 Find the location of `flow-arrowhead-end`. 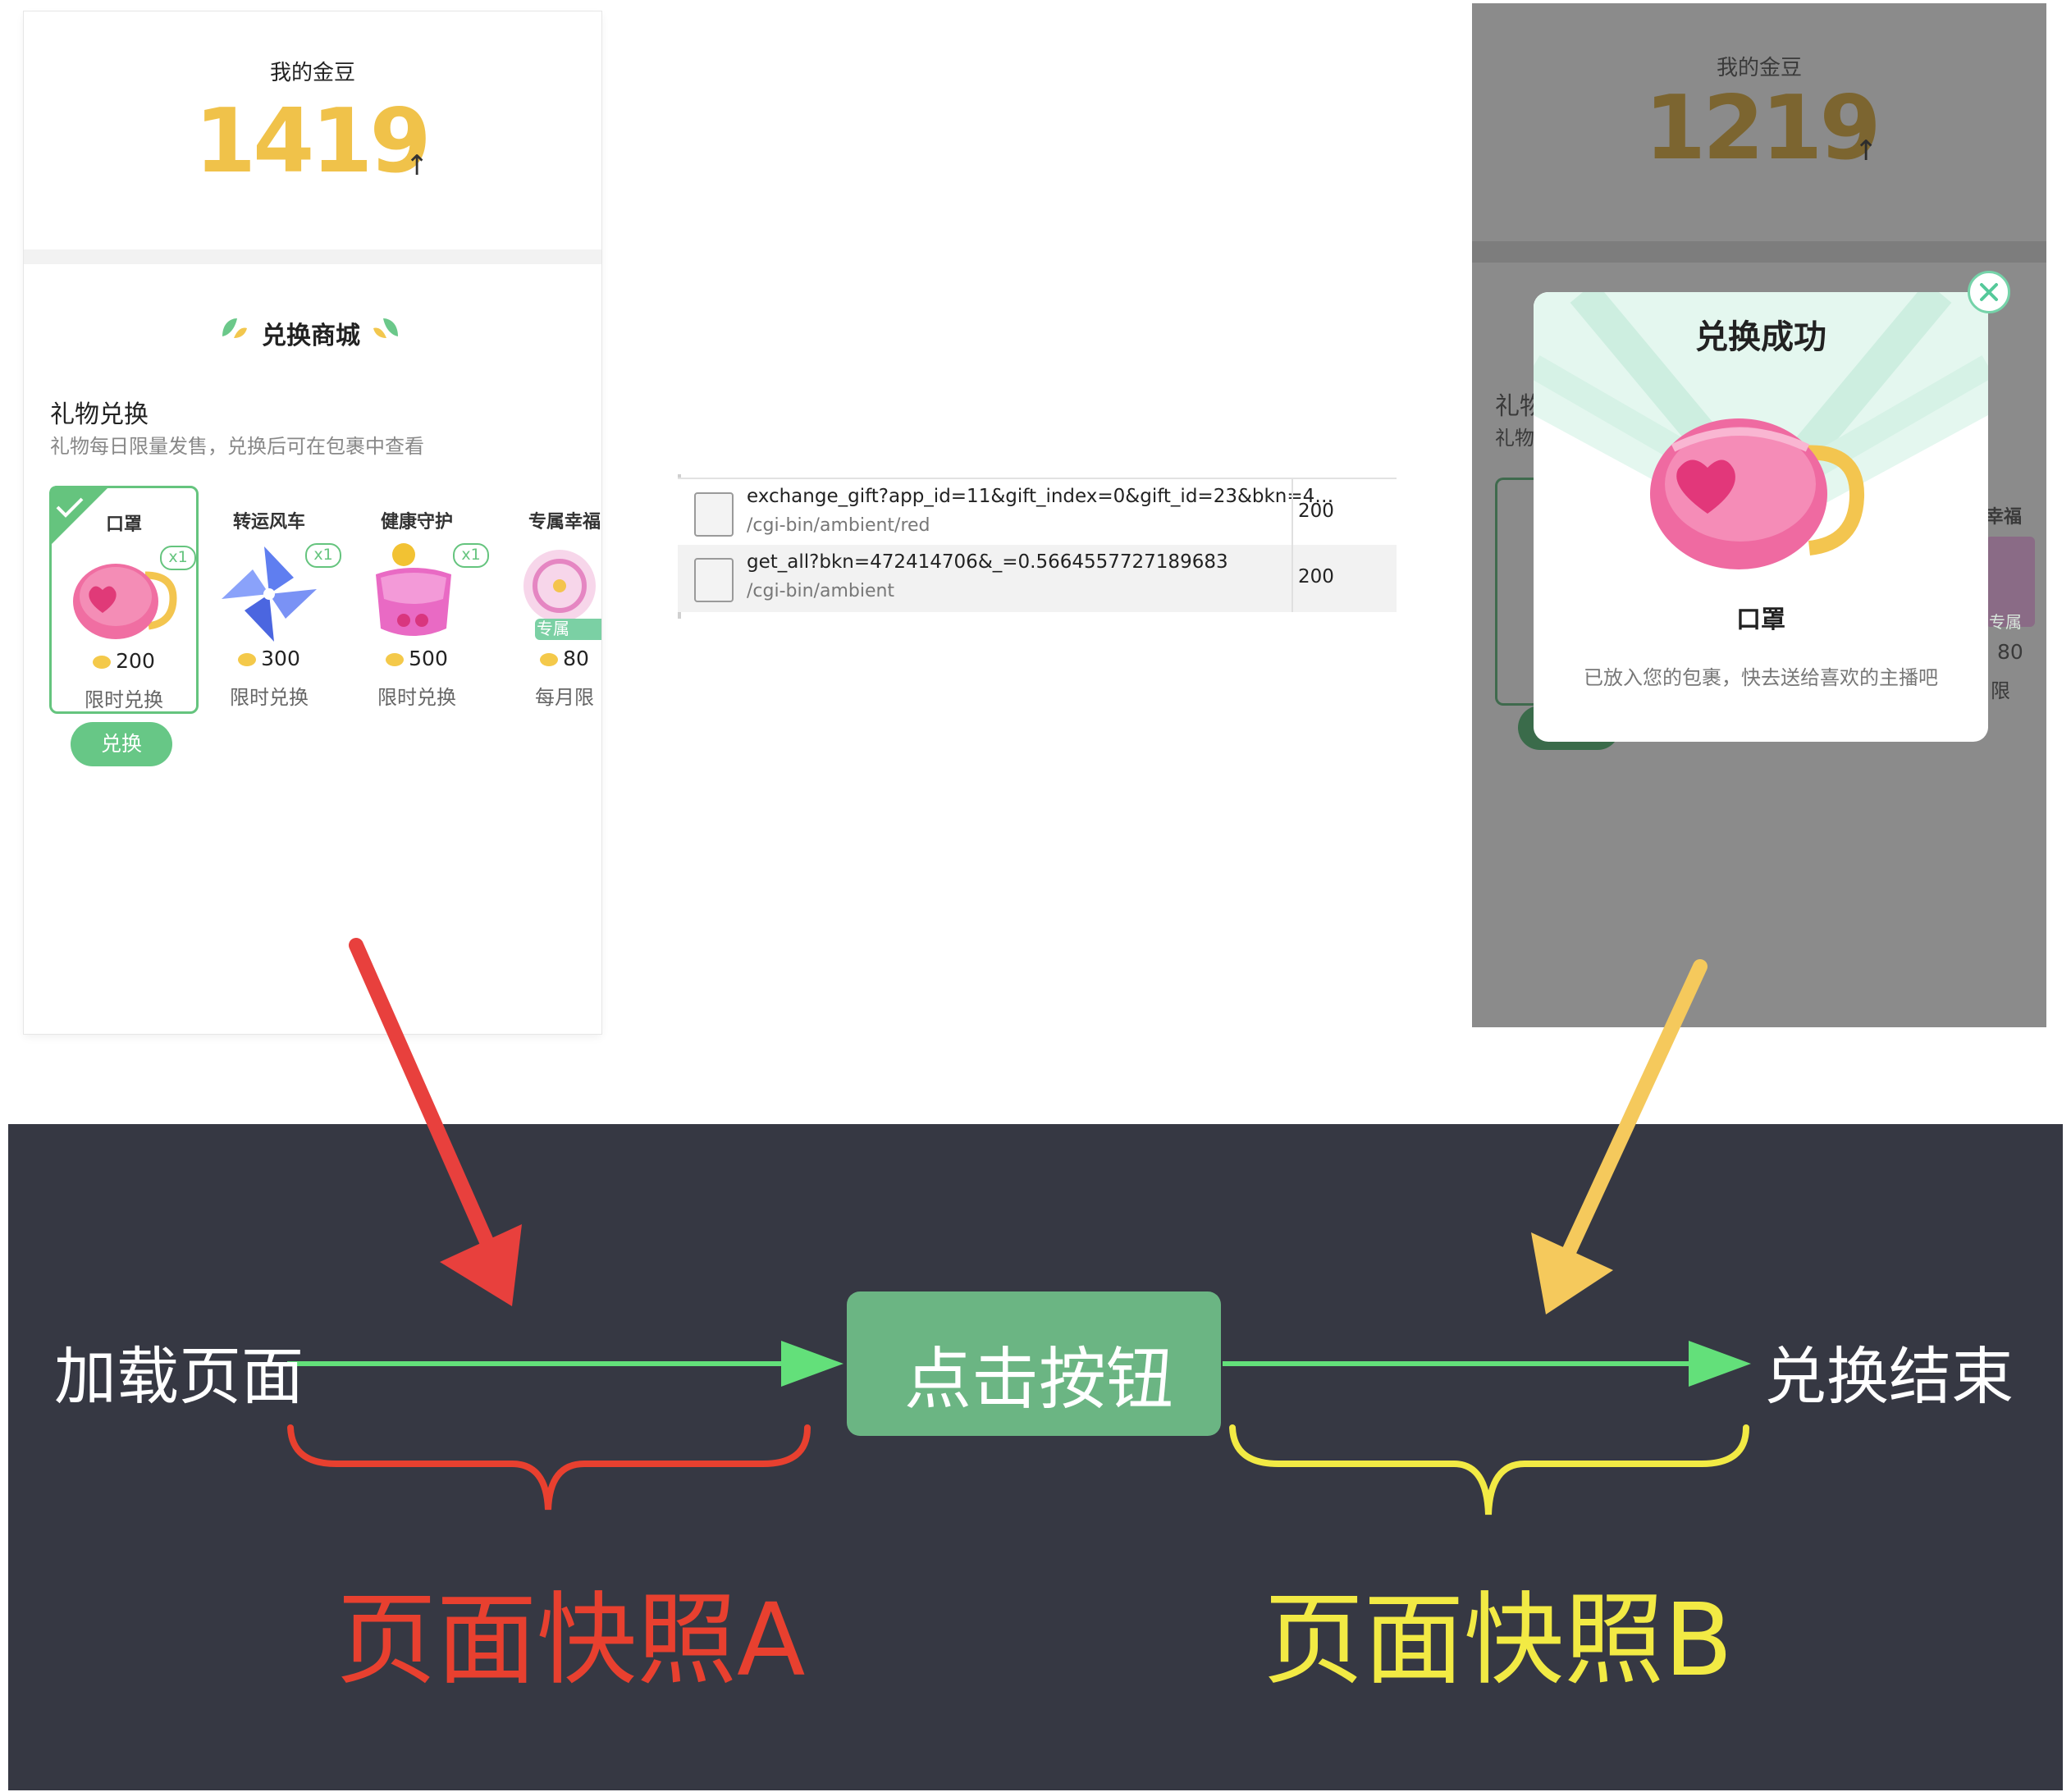

flow-arrowhead-end is located at coordinates (1720, 1364).